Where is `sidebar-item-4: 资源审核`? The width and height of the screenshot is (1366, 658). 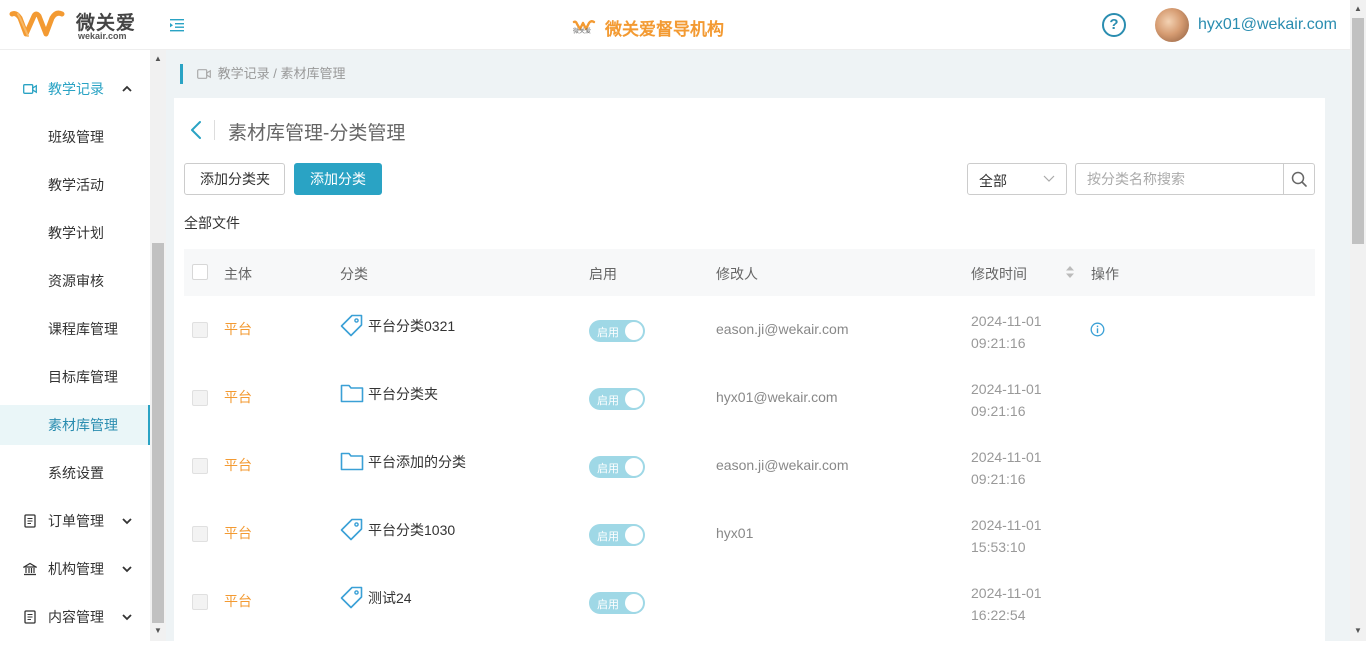
sidebar-item-4: 资源审核 is located at coordinates (75, 281).